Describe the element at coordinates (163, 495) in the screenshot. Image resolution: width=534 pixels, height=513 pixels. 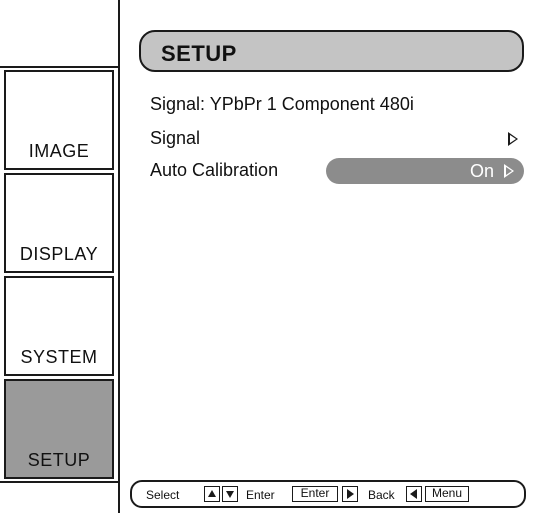
I see `footer-select-label: Select` at that location.